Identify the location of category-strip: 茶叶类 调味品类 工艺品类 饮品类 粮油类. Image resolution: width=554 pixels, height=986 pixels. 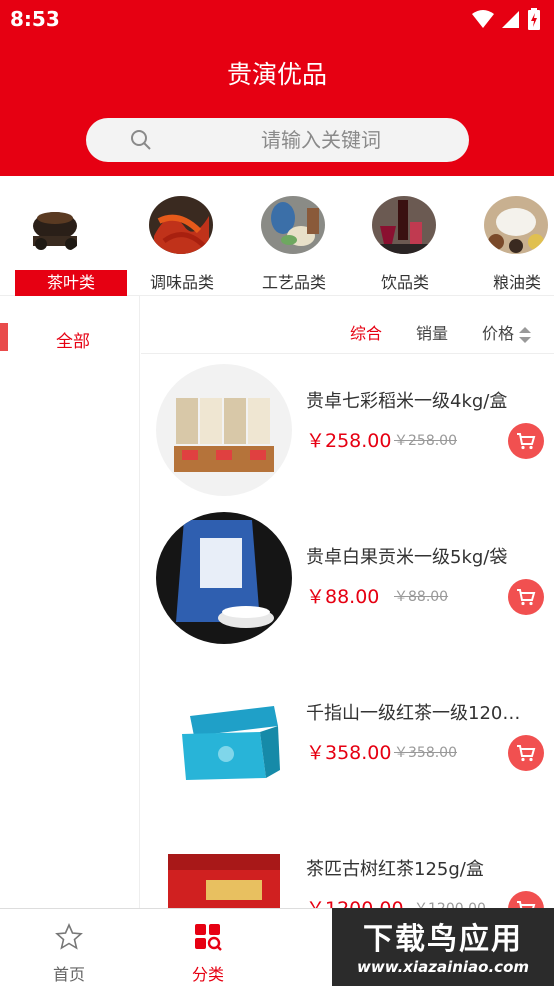
(277, 236).